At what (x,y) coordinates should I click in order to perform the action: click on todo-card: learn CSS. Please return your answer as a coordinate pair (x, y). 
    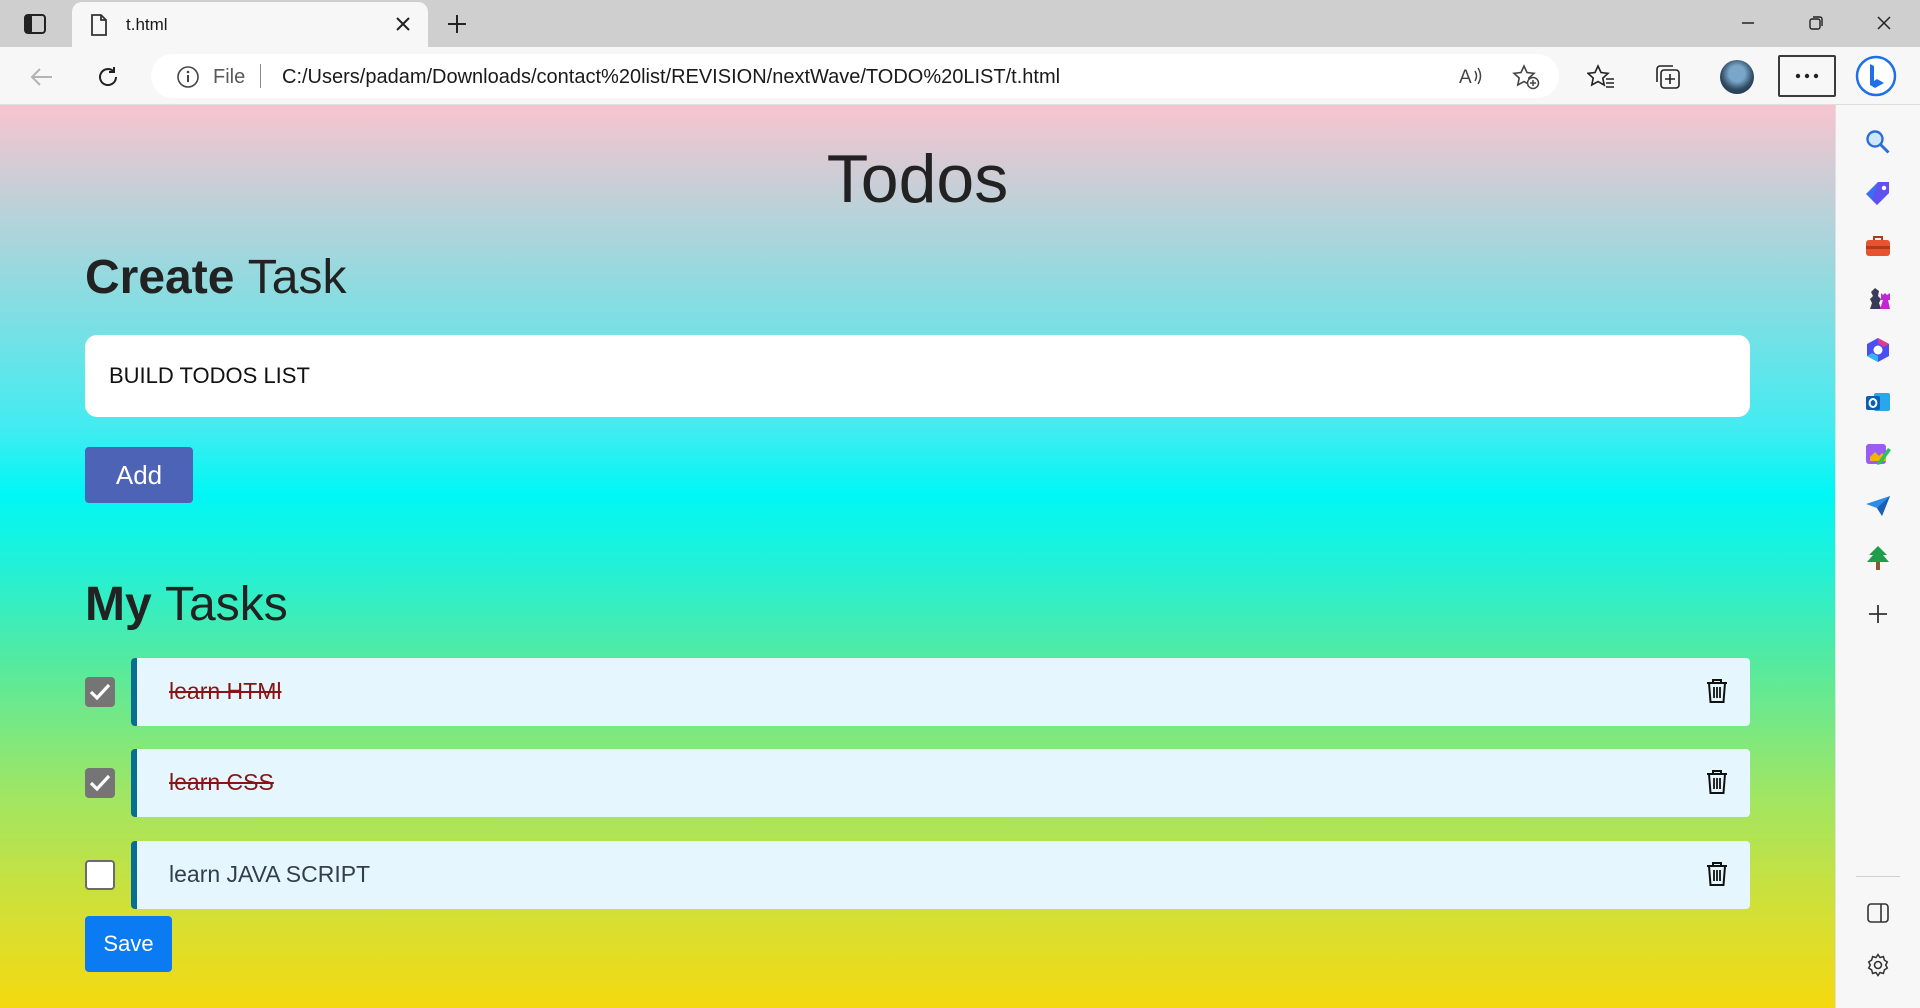
    Looking at the image, I should click on (940, 783).